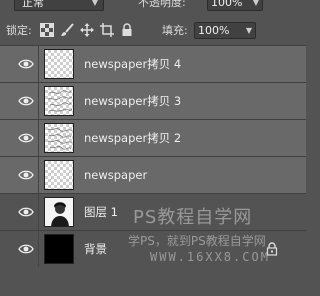  Describe the element at coordinates (132, 101) in the screenshot. I see `layer-name: newspaper拷贝 3` at that location.